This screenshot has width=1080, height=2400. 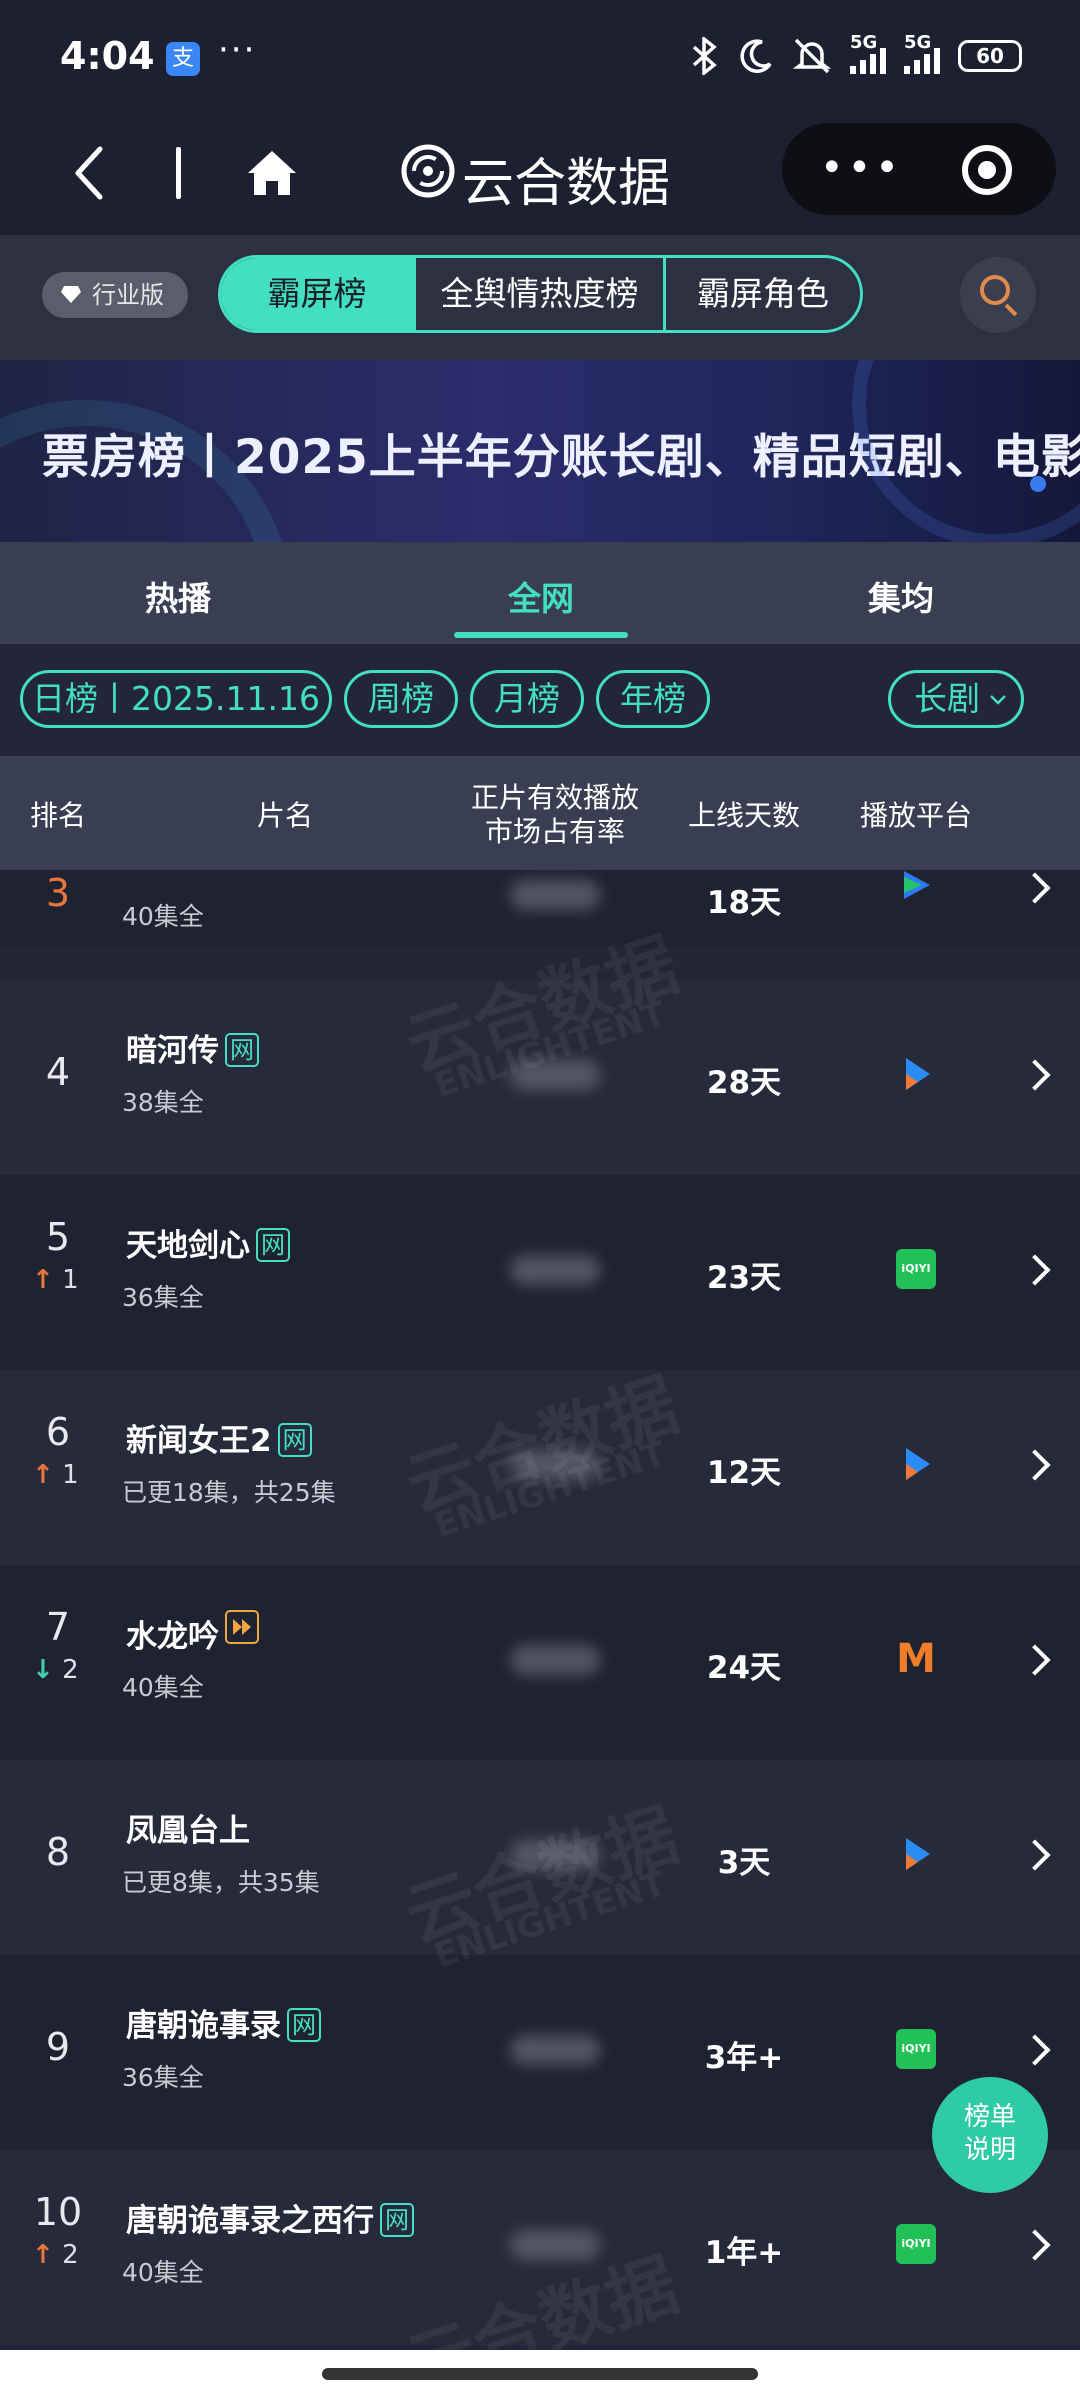 I want to click on banner-indicator, so click(x=1038, y=484).